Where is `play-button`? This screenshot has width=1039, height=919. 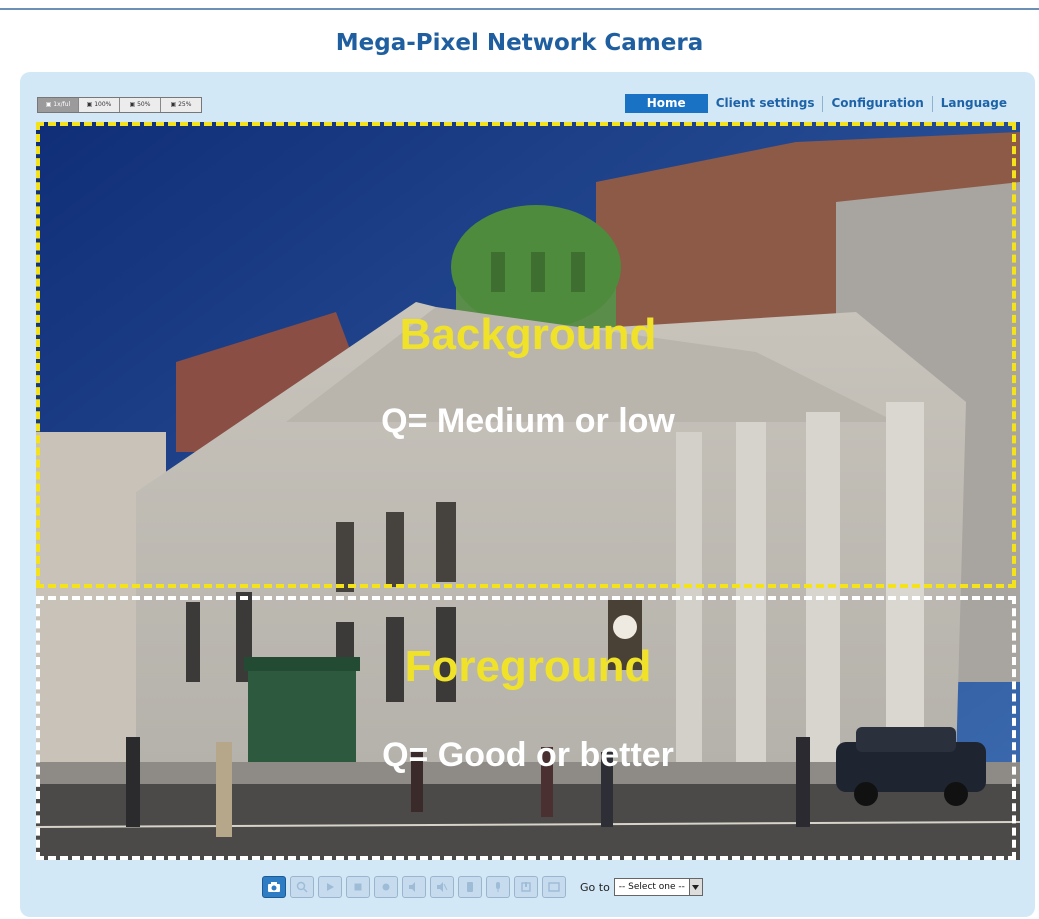
play-button is located at coordinates (330, 887).